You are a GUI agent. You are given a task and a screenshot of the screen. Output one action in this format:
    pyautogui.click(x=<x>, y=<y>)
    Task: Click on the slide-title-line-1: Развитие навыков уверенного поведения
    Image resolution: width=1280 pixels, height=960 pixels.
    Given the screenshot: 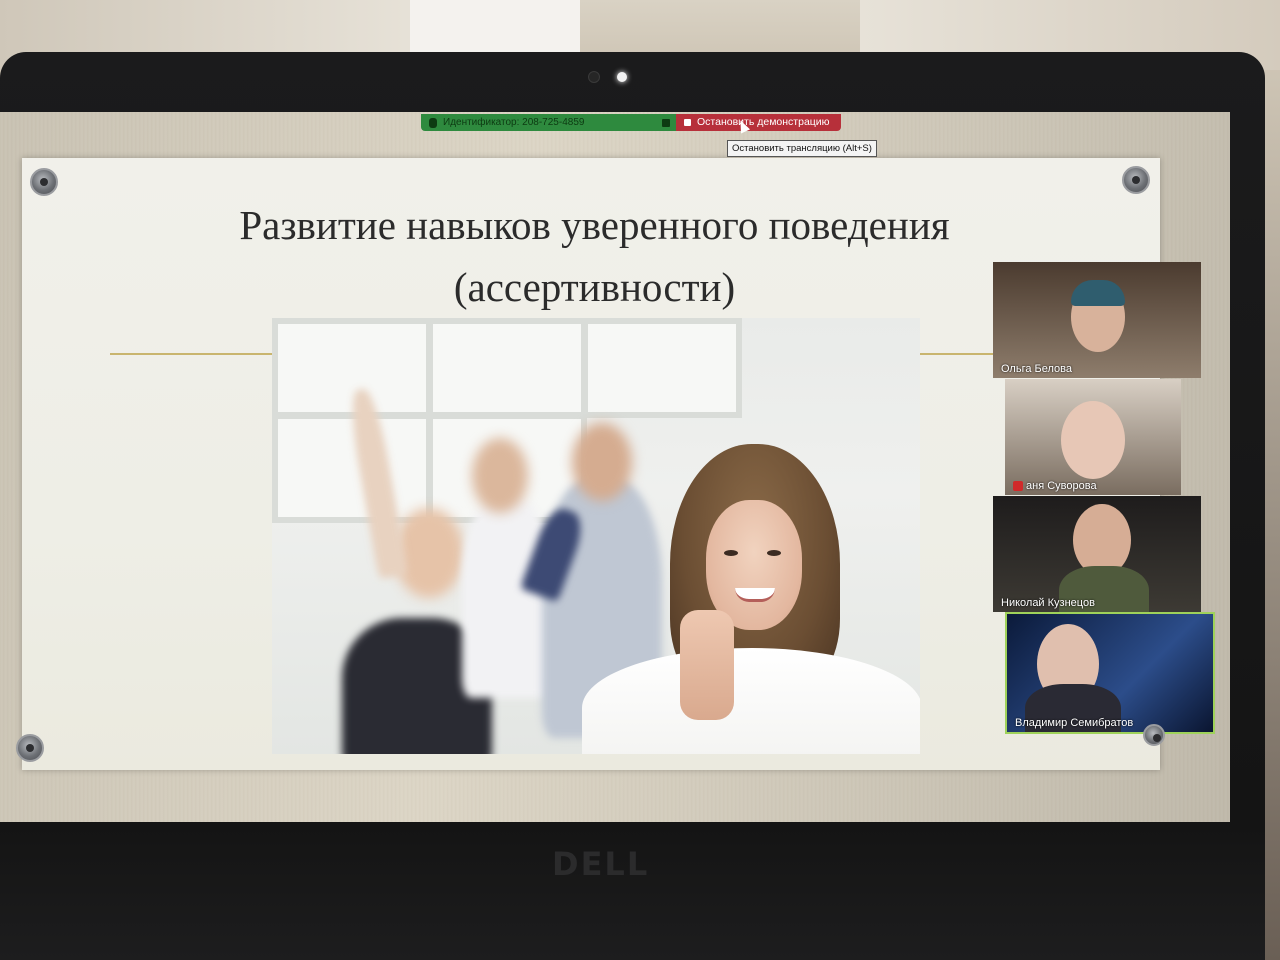 What is the action you would take?
    pyautogui.click(x=594, y=225)
    